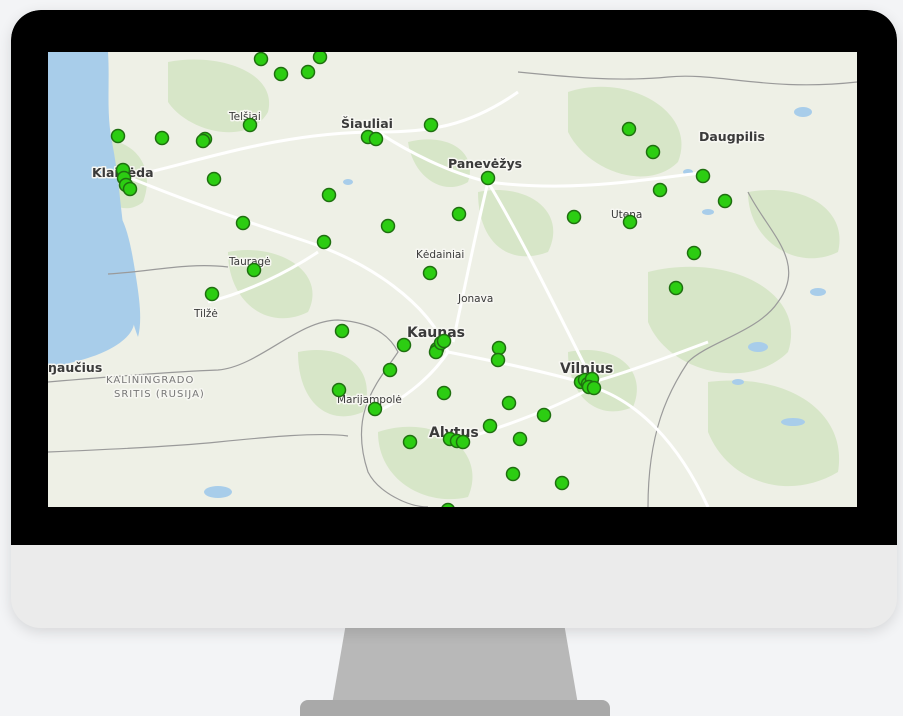  I want to click on label-region-line1: KALININGRADO, so click(150, 380).